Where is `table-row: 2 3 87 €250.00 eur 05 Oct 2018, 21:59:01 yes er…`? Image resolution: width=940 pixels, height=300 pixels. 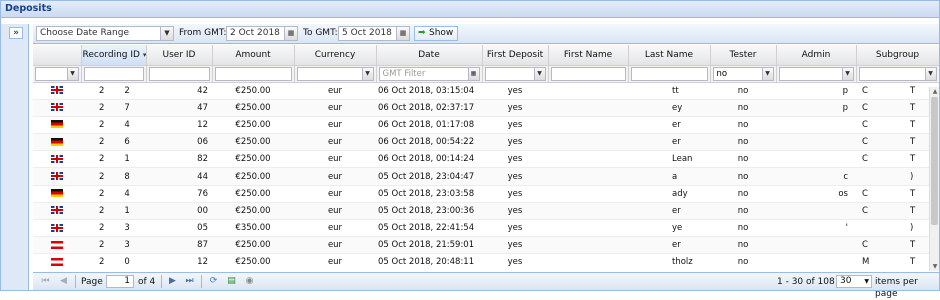 table-row: 2 3 87 €250.00 eur 05 Oct 2018, 21:59:01 yes er… is located at coordinates (486, 245).